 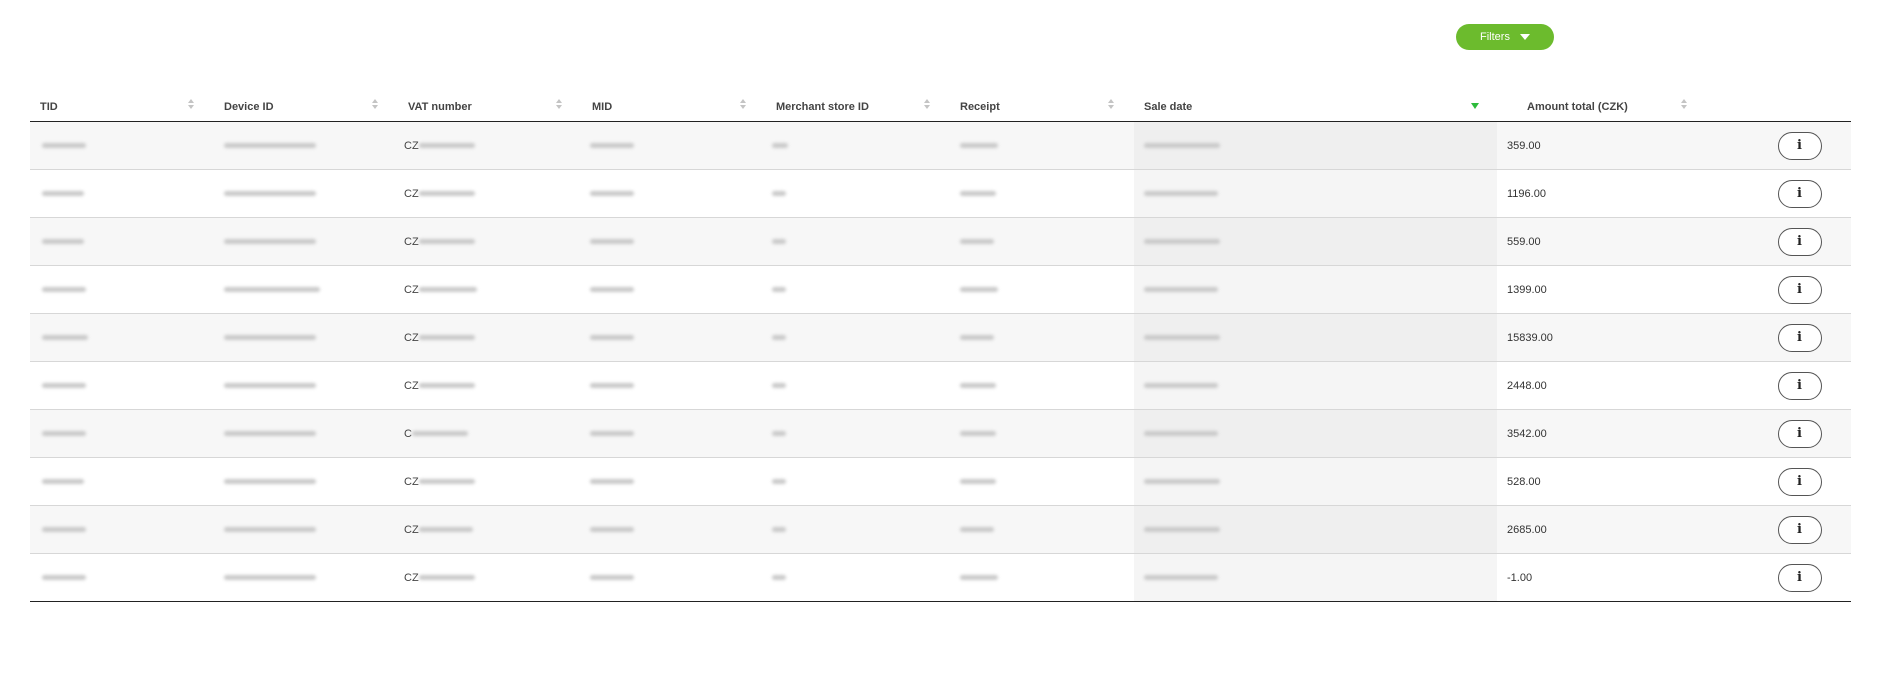 What do you see at coordinates (822, 106) in the screenshot?
I see `column-header-label: Merchant store ID` at bounding box center [822, 106].